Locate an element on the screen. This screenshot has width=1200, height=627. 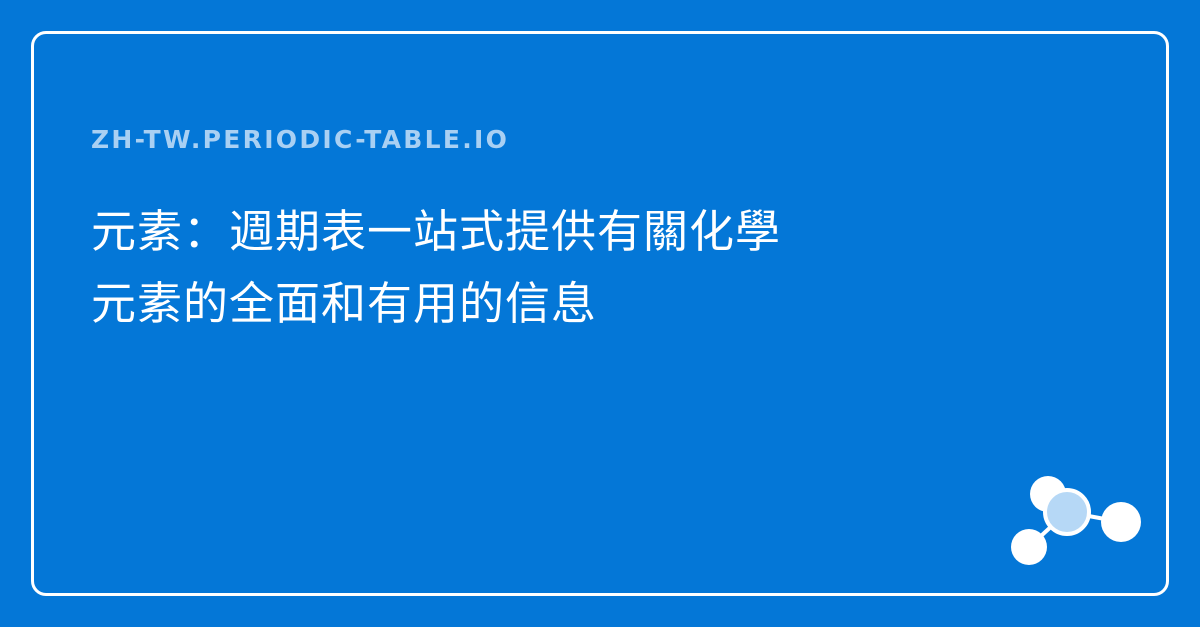
atom-bottom is located at coordinates (1029, 547).